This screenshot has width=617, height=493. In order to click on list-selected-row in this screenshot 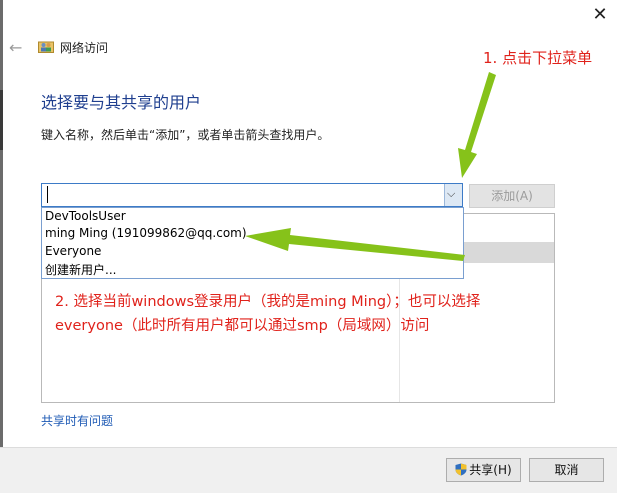, I will do `click(508, 252)`.